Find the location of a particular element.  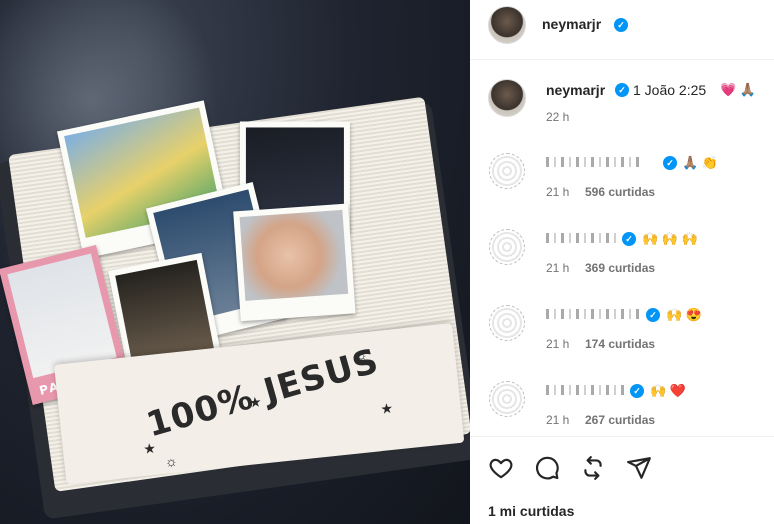

comment-text: 🙏🏽 👏 is located at coordinates (700, 162).